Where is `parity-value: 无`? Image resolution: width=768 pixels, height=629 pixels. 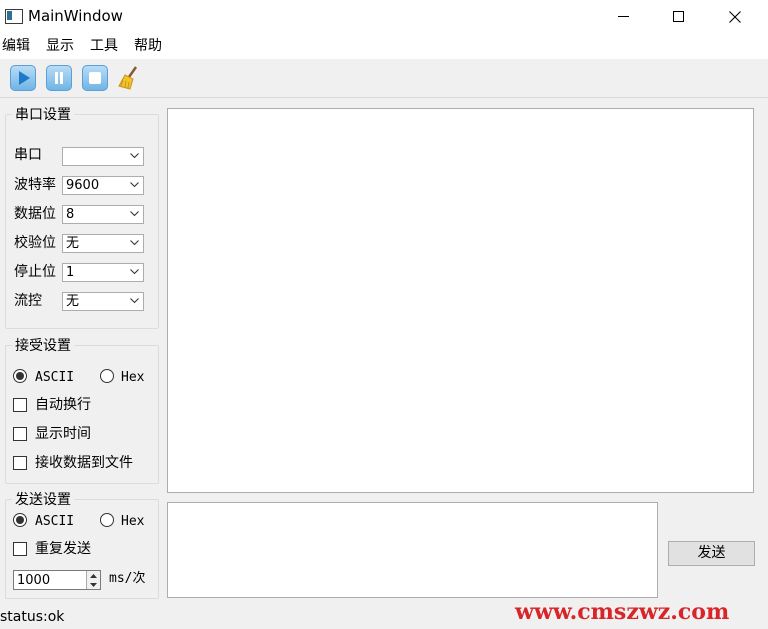 parity-value: 无 is located at coordinates (73, 243).